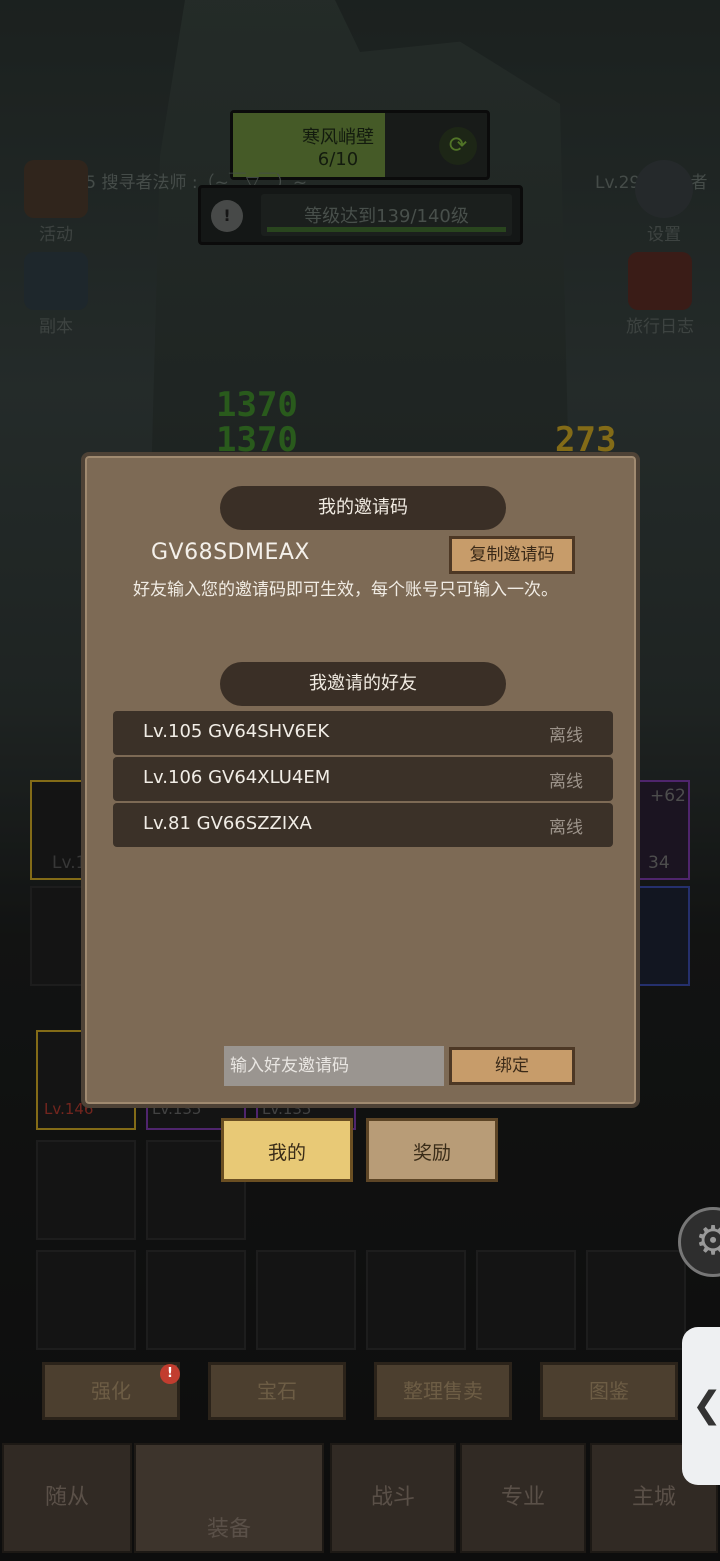 The image size is (720, 1561). I want to click on nav-follower: 随从, so click(67, 1498).